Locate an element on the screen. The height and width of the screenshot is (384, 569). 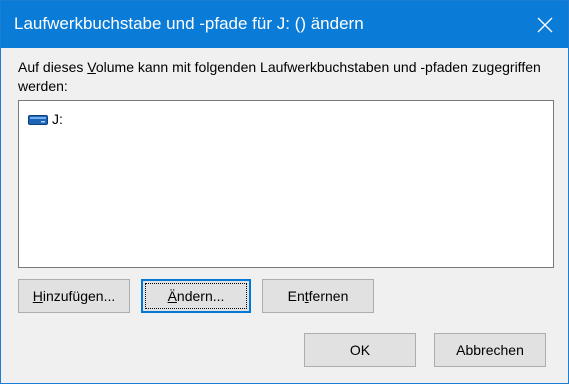
ok-button: OK is located at coordinates (360, 350).